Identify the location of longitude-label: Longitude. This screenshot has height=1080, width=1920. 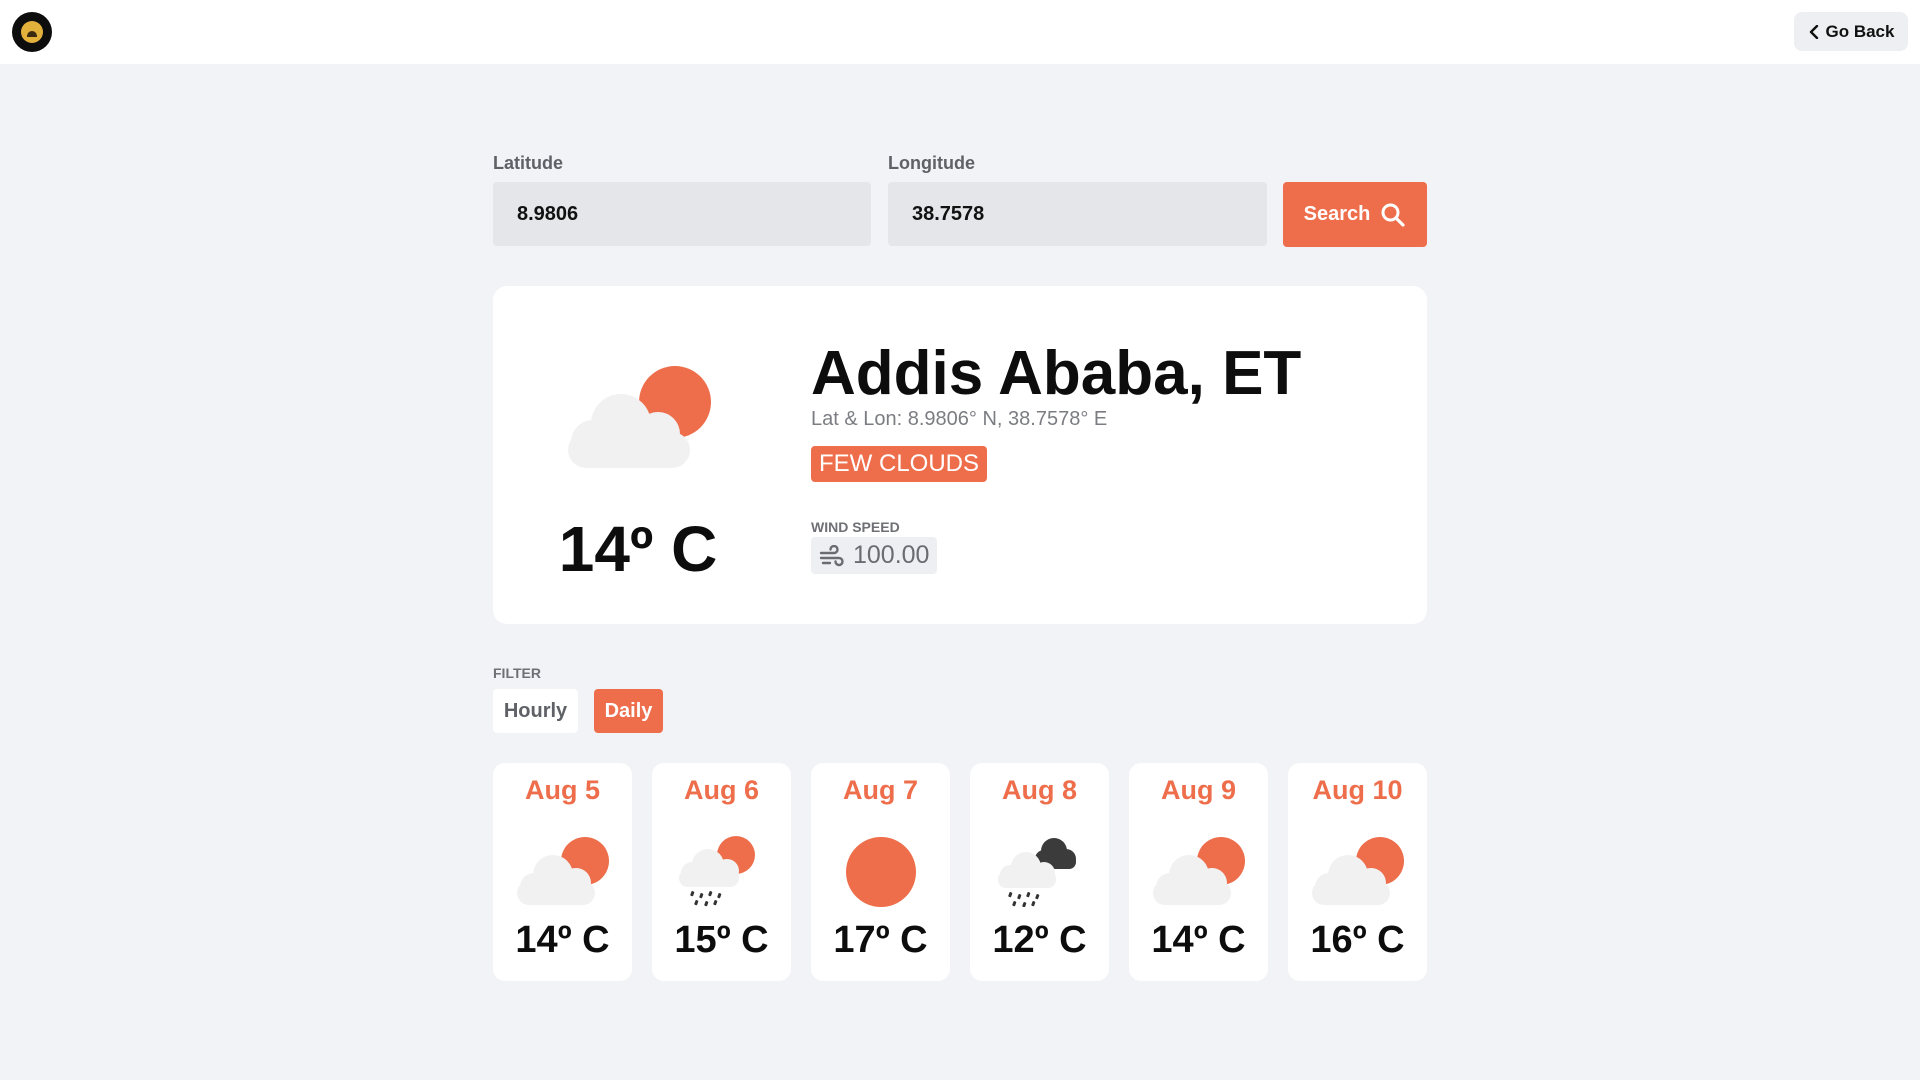
(931, 163).